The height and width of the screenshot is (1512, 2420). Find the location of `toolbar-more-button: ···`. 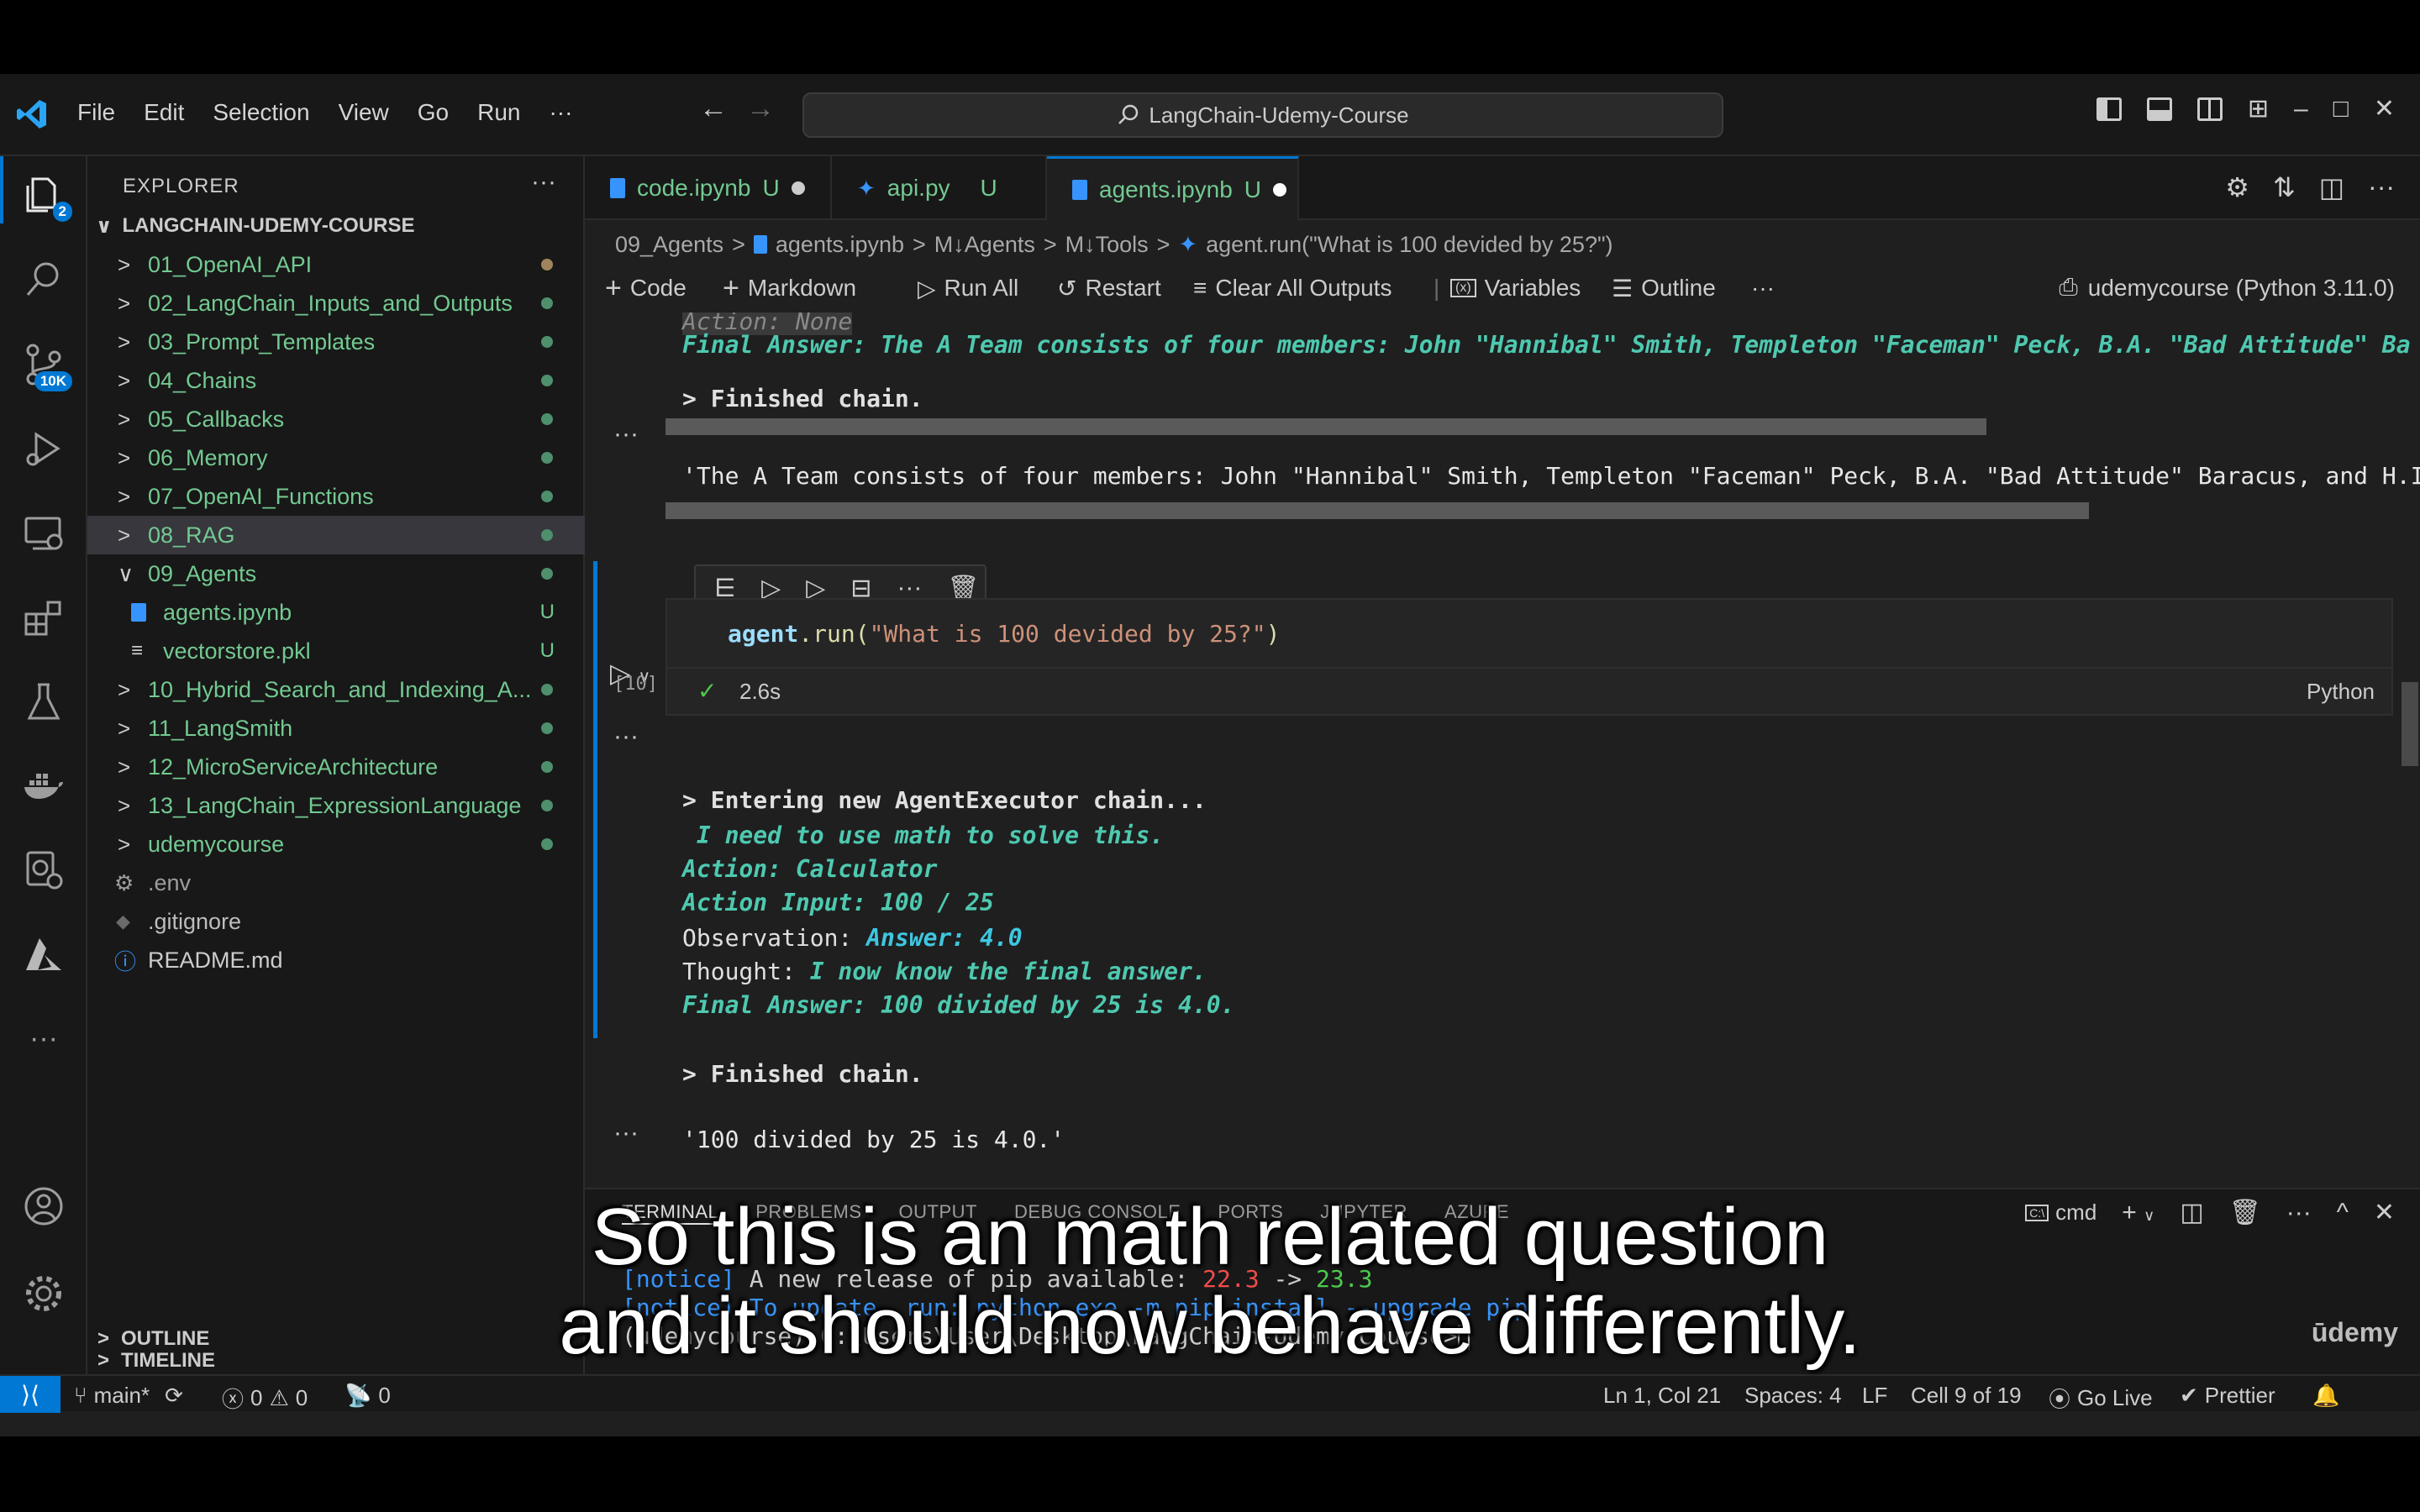

toolbar-more-button: ··· is located at coordinates (1763, 288).